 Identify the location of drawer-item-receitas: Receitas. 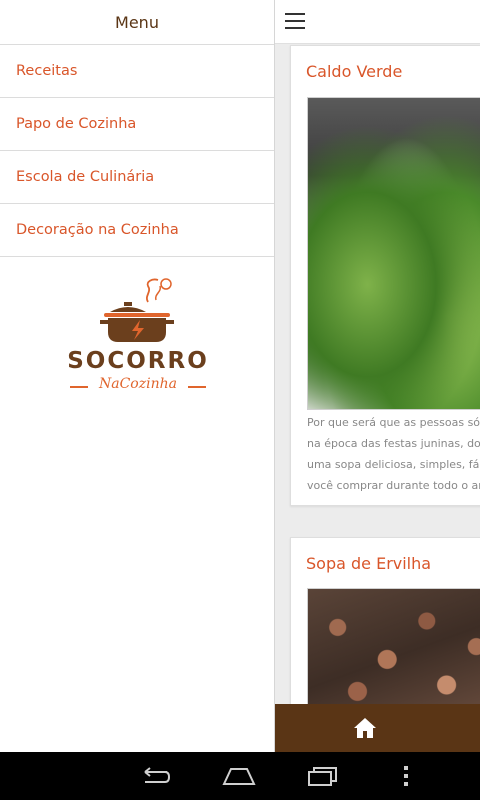
(137, 71).